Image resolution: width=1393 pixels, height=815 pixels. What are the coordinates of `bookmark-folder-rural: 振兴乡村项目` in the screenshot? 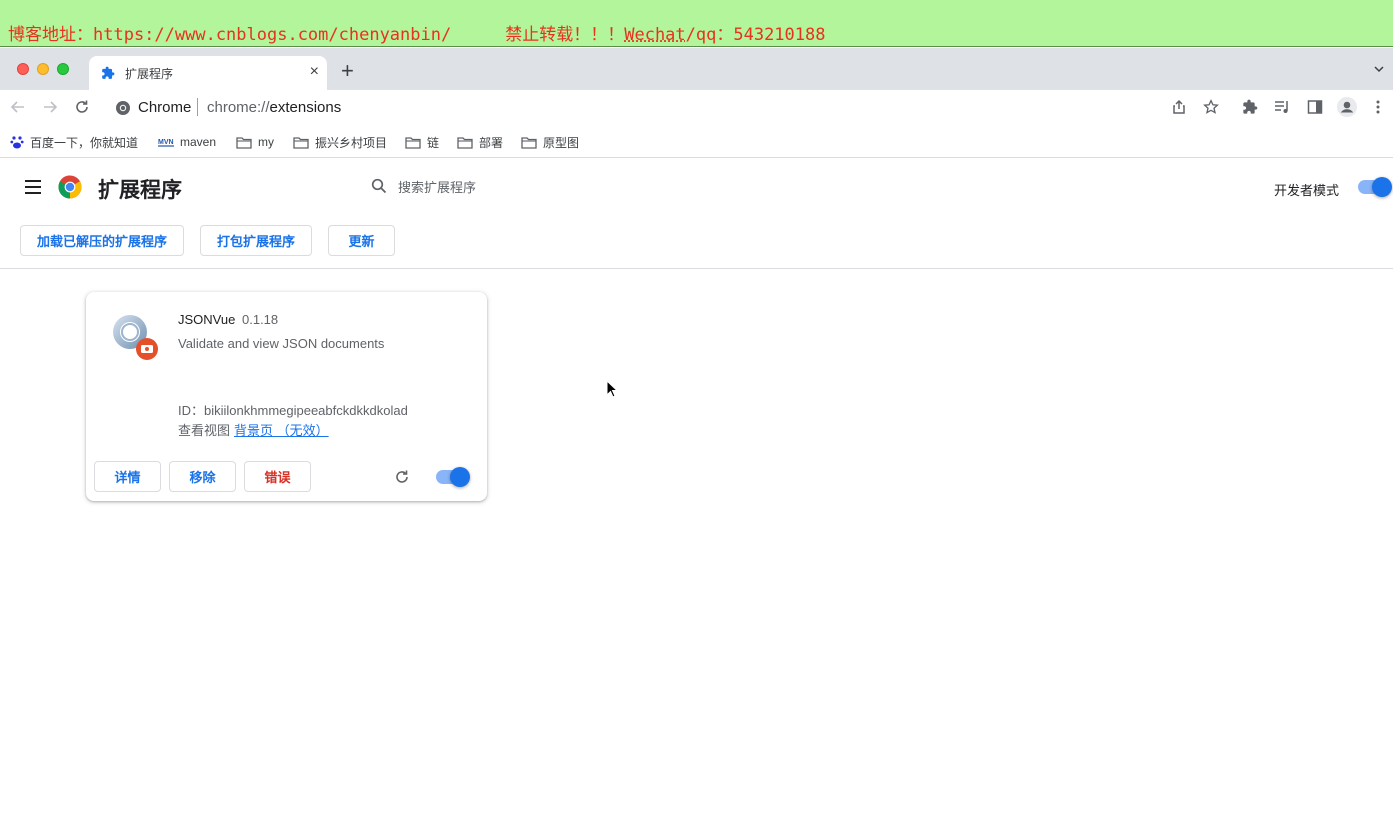 It's located at (340, 142).